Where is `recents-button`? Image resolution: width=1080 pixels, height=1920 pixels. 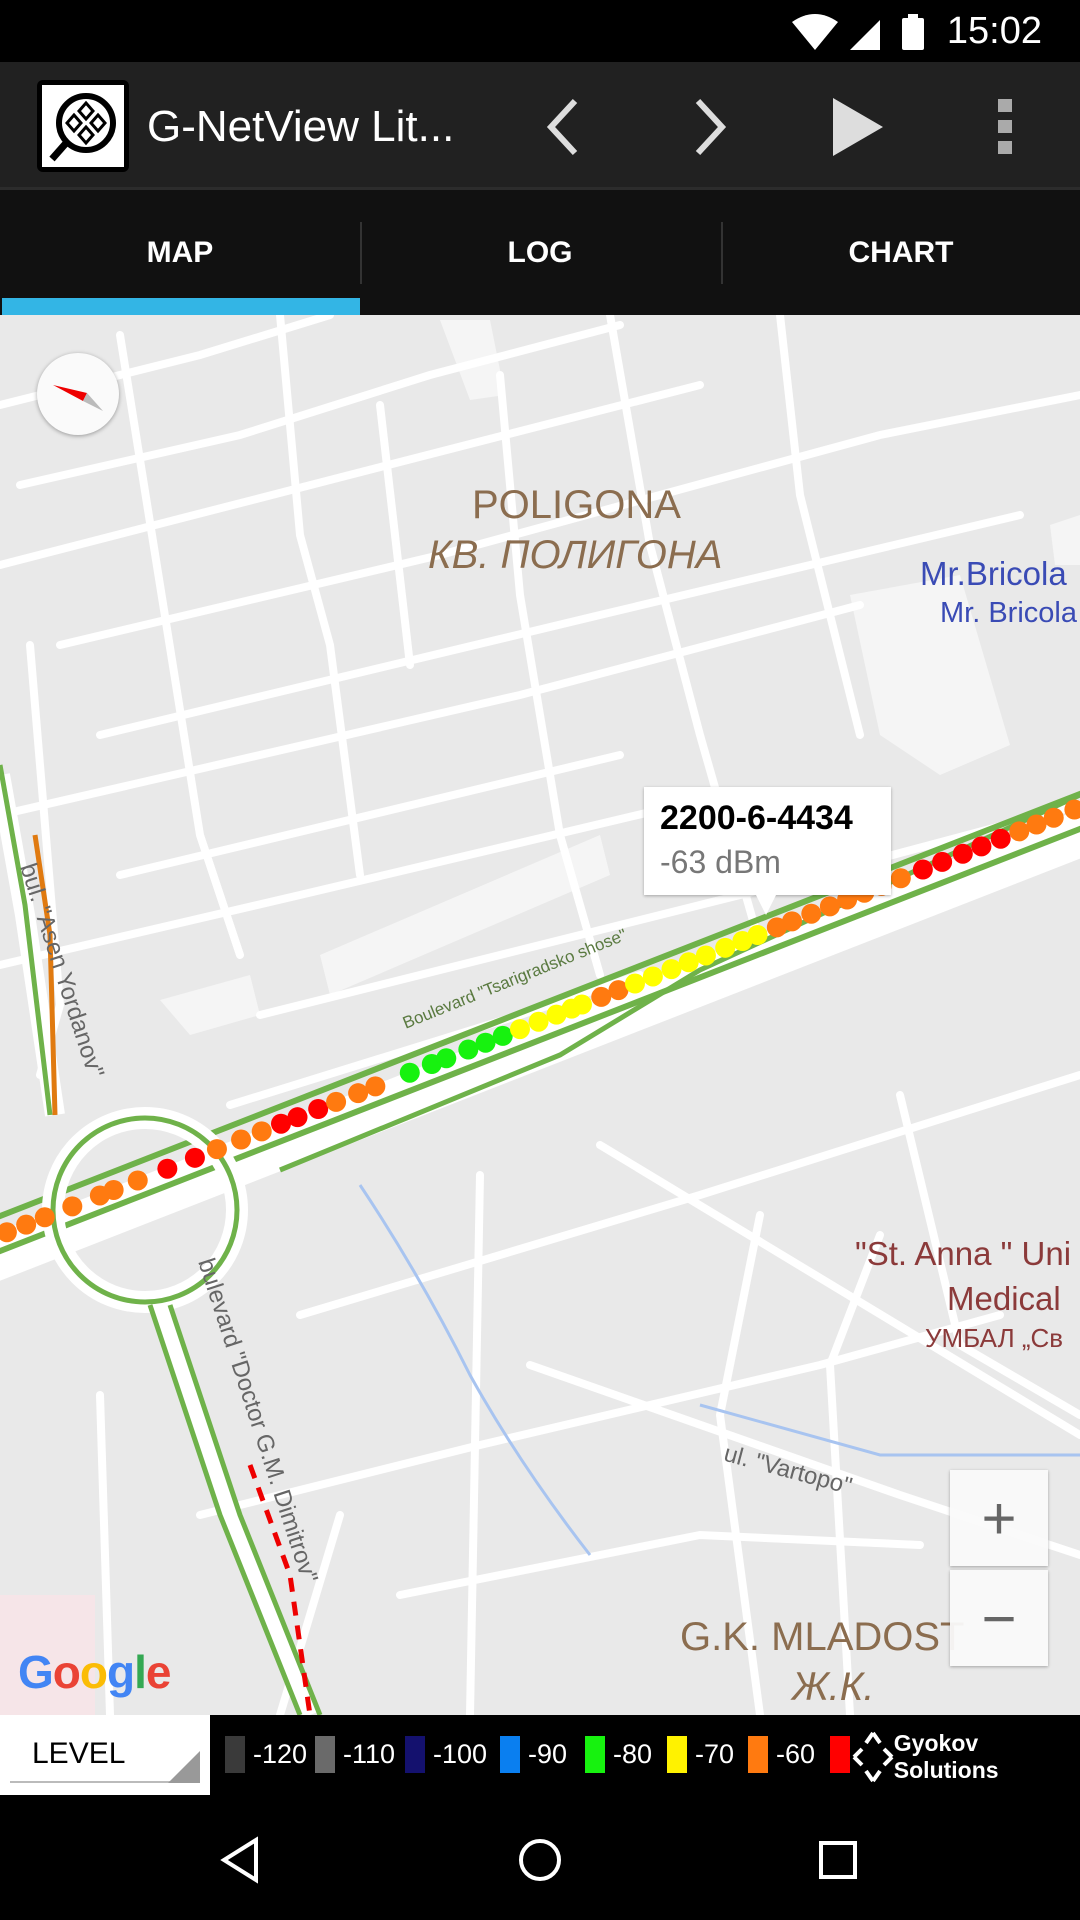 recents-button is located at coordinates (838, 1860).